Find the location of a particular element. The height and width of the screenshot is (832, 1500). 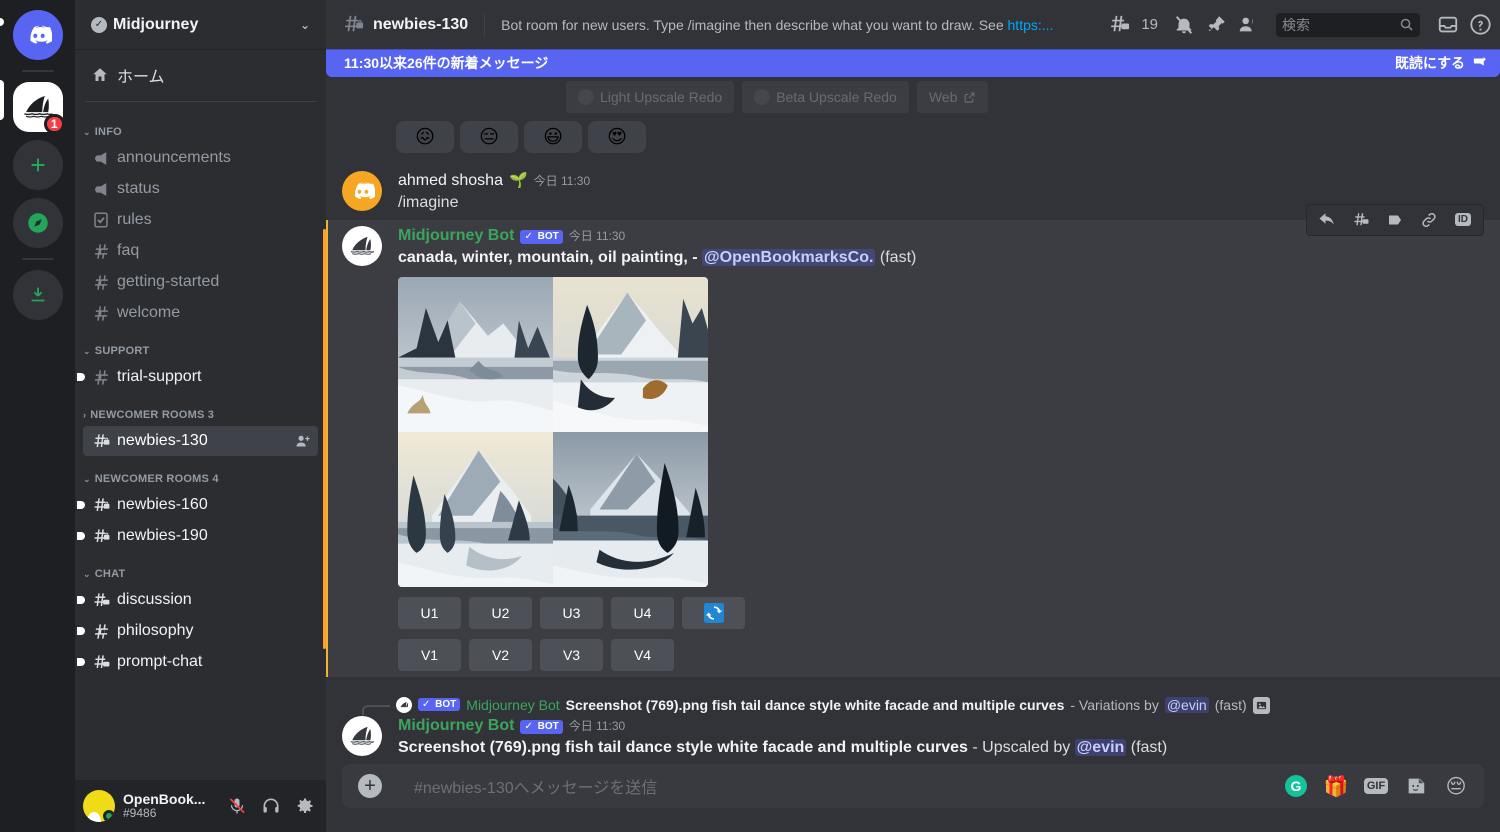

sidebar-item-trial-support: trial-support is located at coordinates (197, 377).